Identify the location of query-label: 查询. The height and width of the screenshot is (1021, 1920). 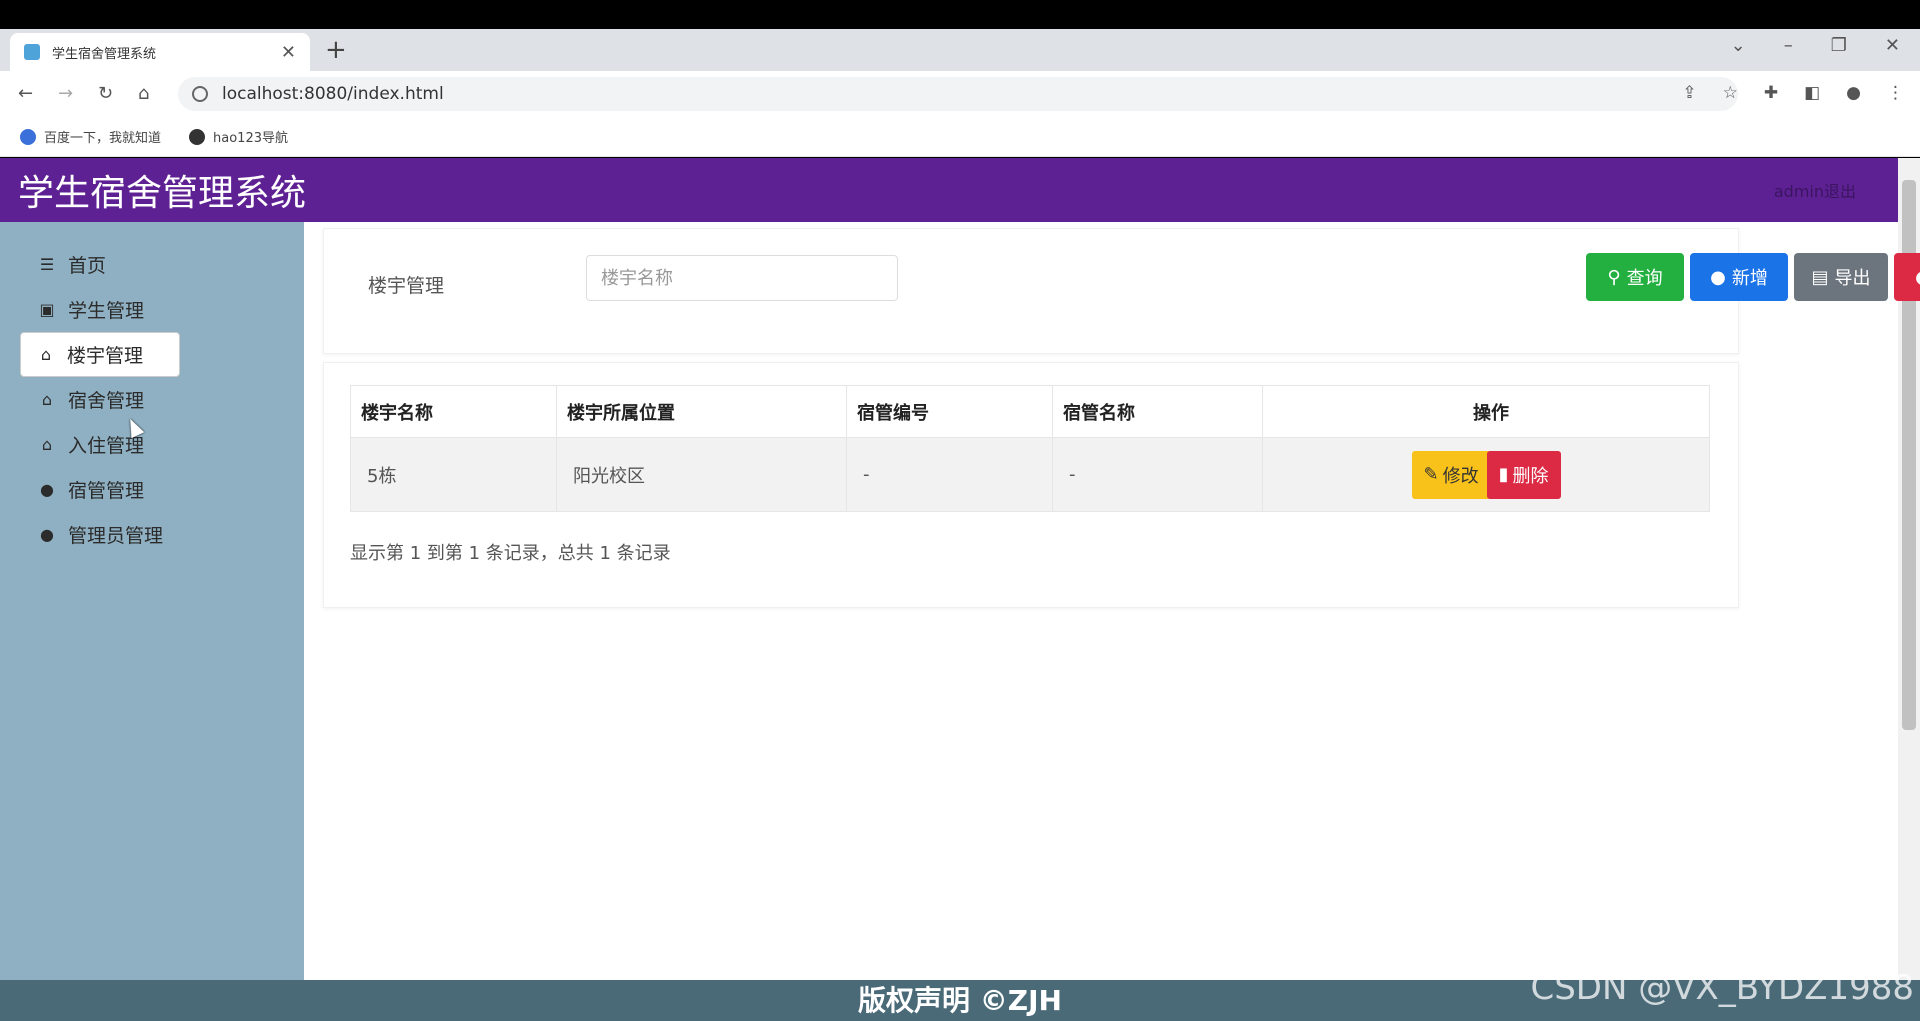
(1644, 278).